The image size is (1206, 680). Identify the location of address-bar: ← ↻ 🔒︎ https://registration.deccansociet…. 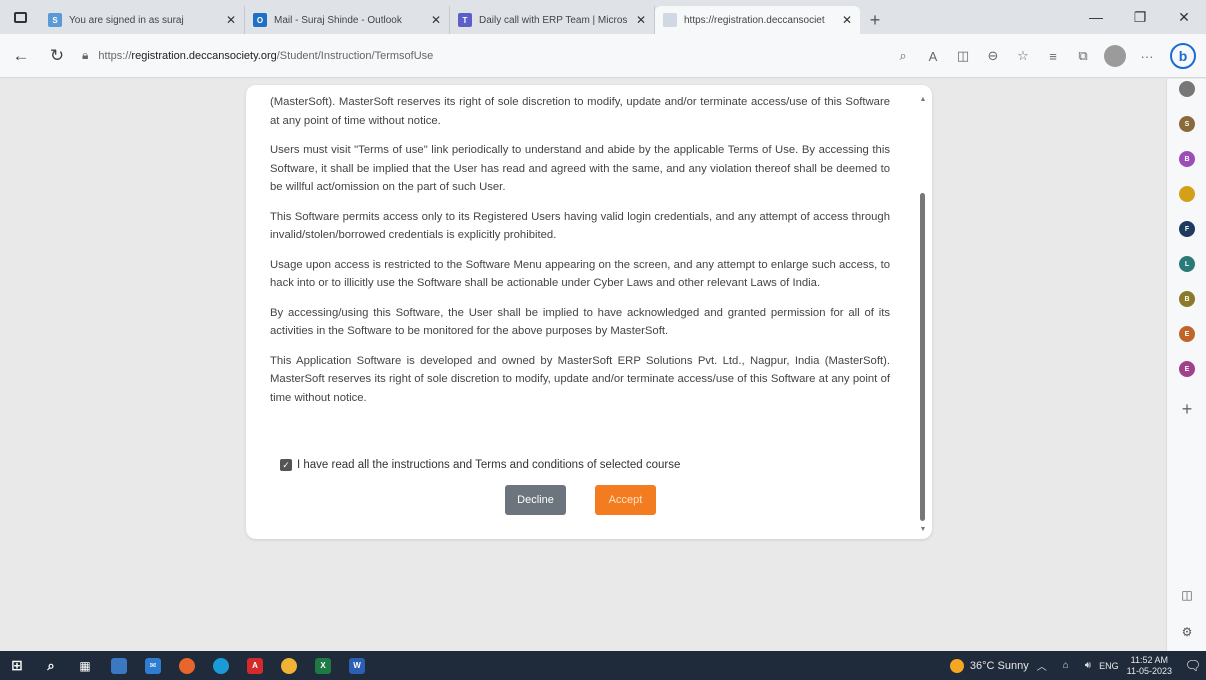
(603, 56).